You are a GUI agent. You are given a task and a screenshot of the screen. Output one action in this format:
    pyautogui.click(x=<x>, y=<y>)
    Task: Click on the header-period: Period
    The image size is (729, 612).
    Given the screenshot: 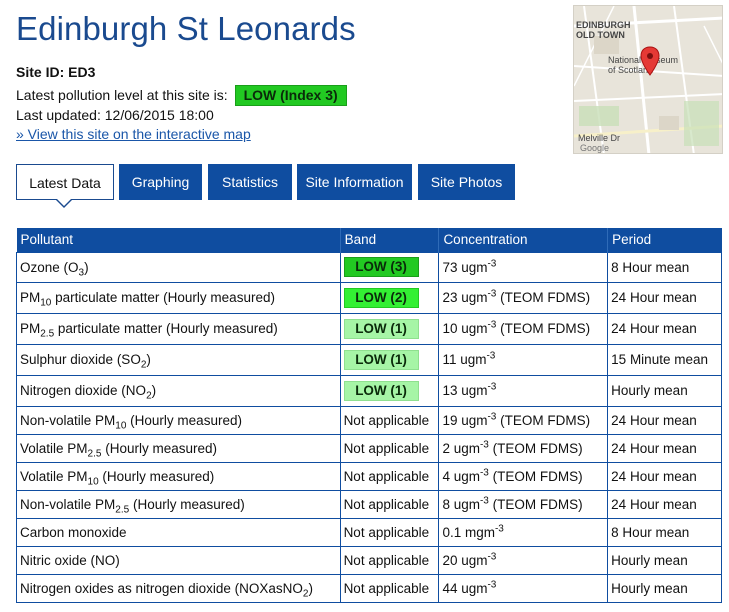 What is the action you would take?
    pyautogui.click(x=664, y=240)
    